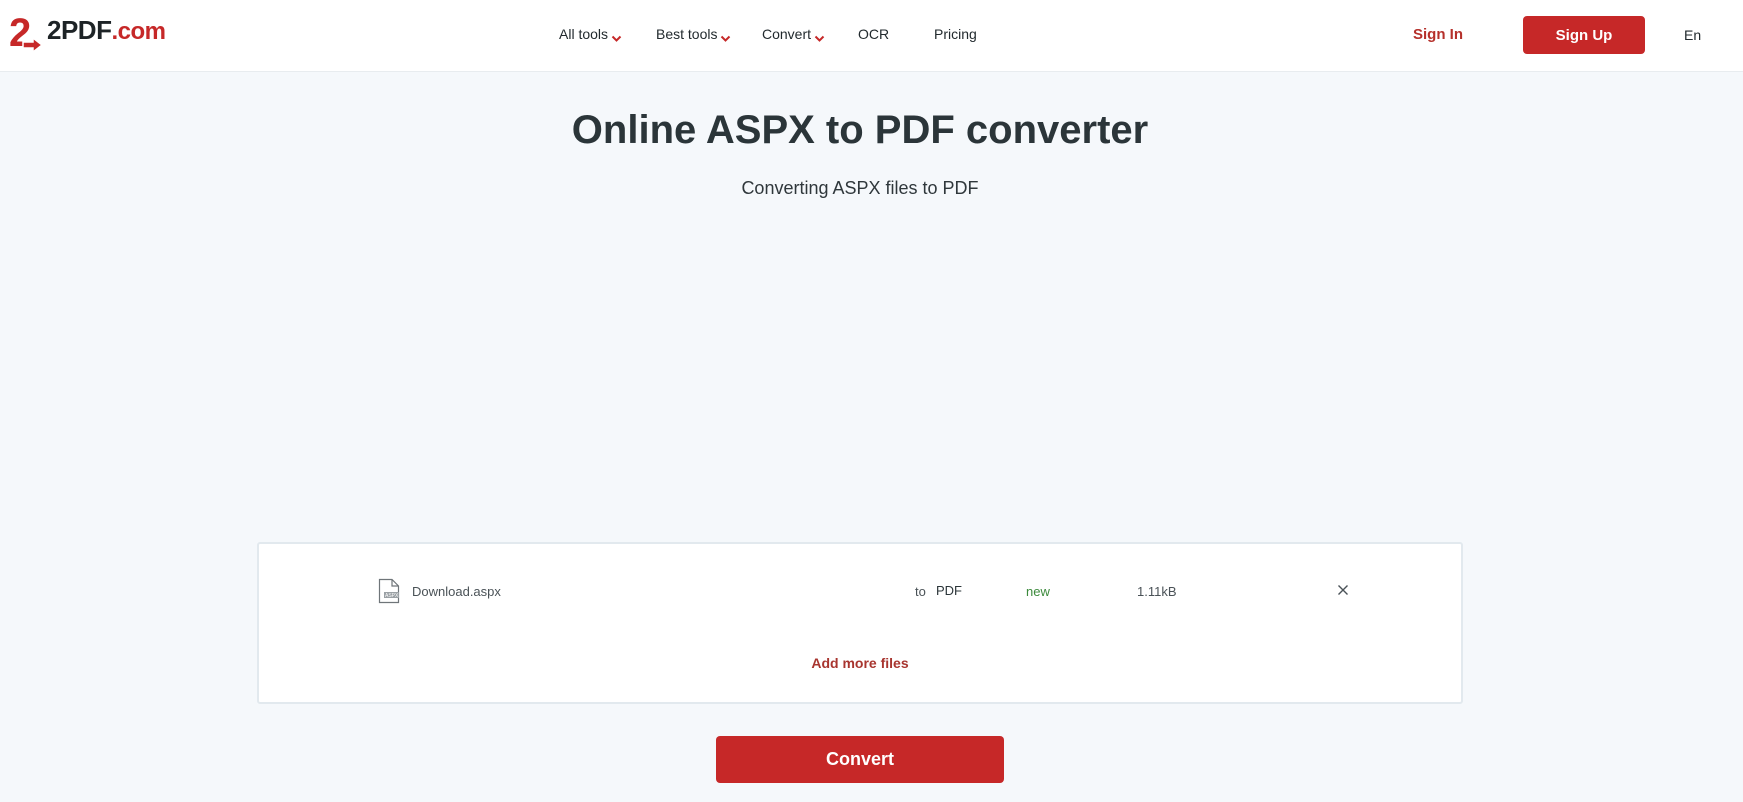 The image size is (1743, 802). What do you see at coordinates (860, 188) in the screenshot?
I see `page-subtitle: Converting ASPX files to PDF` at bounding box center [860, 188].